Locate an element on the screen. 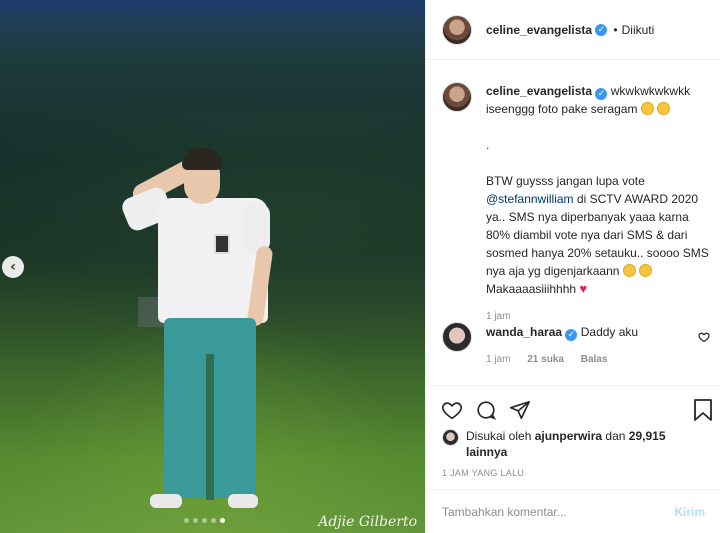  subject-leg-gap is located at coordinates (210, 427).